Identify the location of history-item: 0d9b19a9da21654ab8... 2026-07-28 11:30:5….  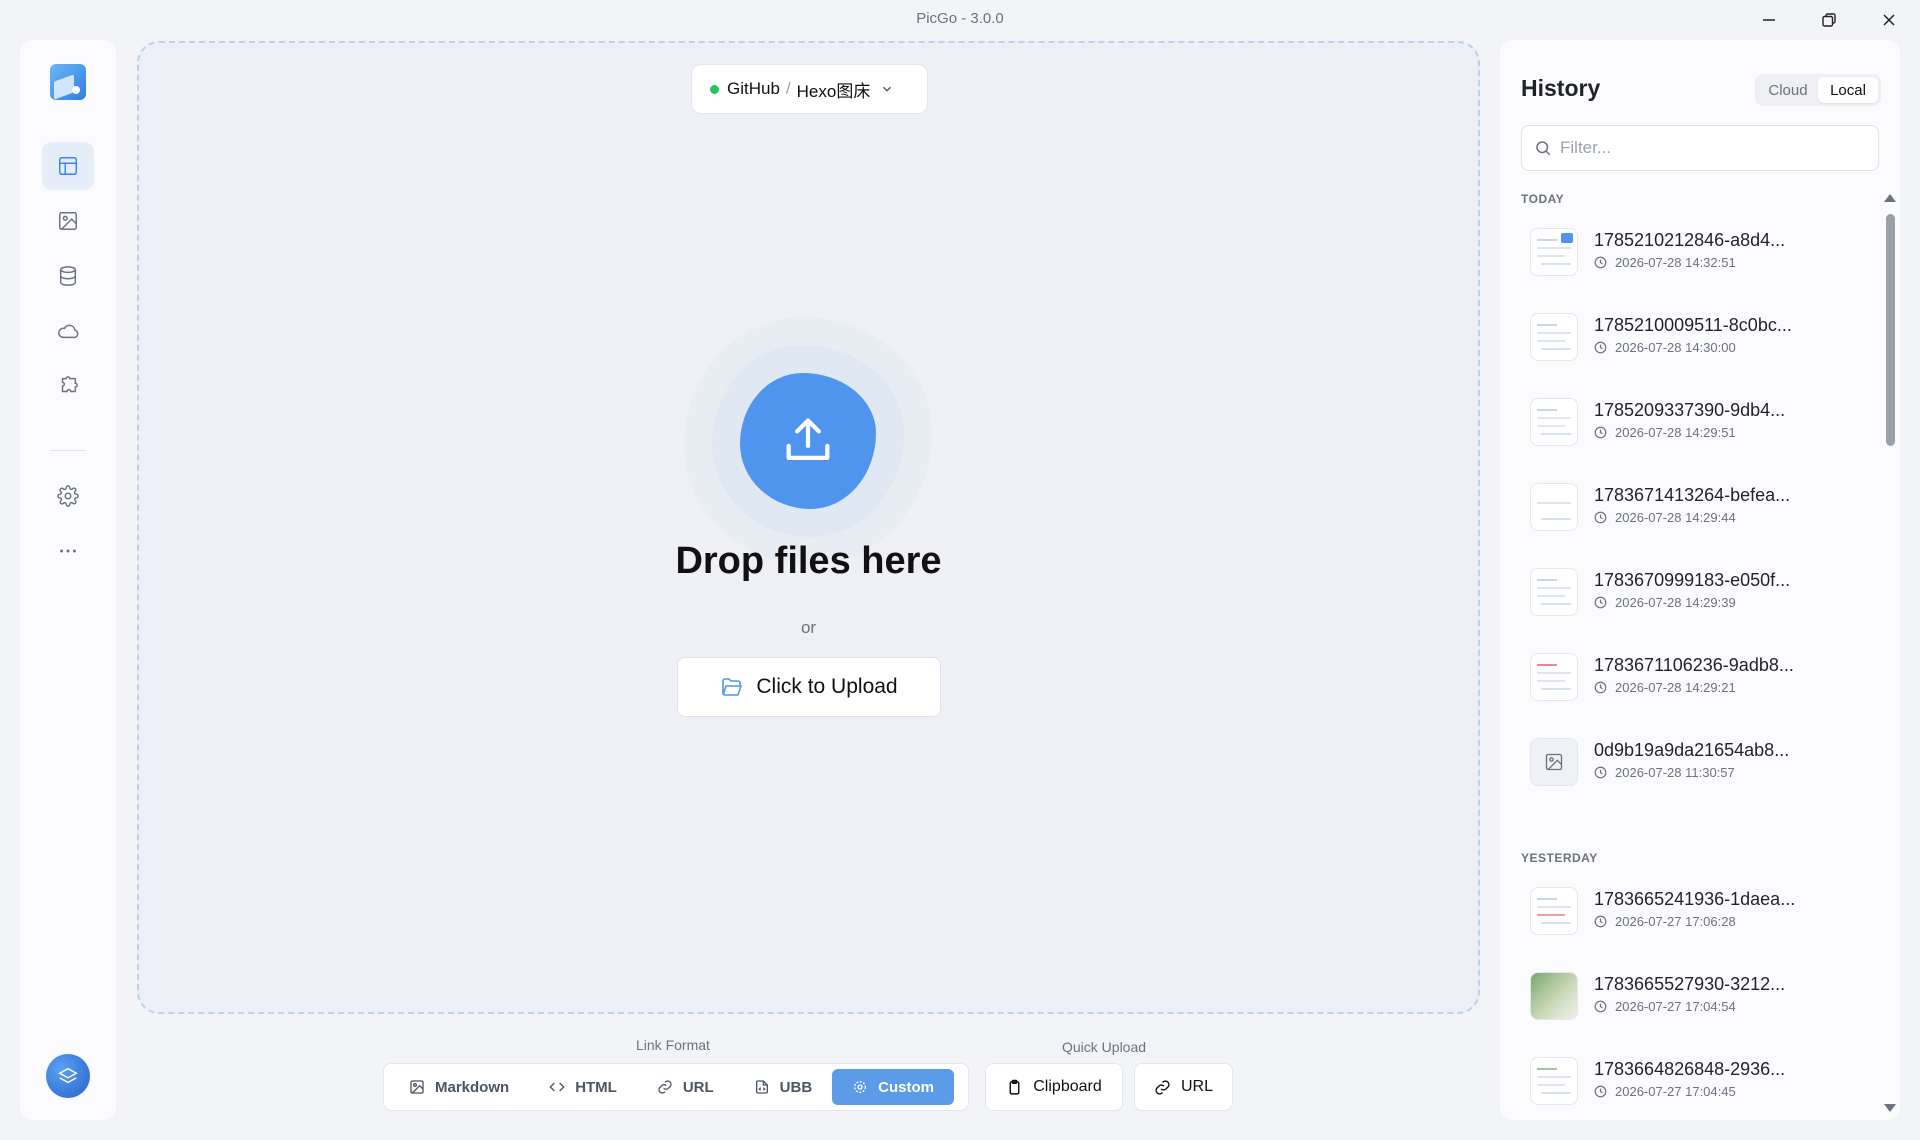
(1688, 762).